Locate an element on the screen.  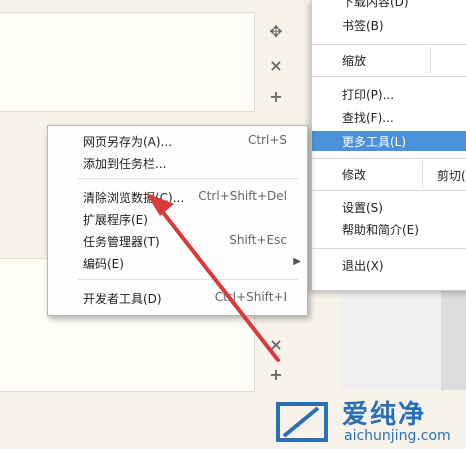
watermark-url: aichunjing.com is located at coordinates (397, 436).